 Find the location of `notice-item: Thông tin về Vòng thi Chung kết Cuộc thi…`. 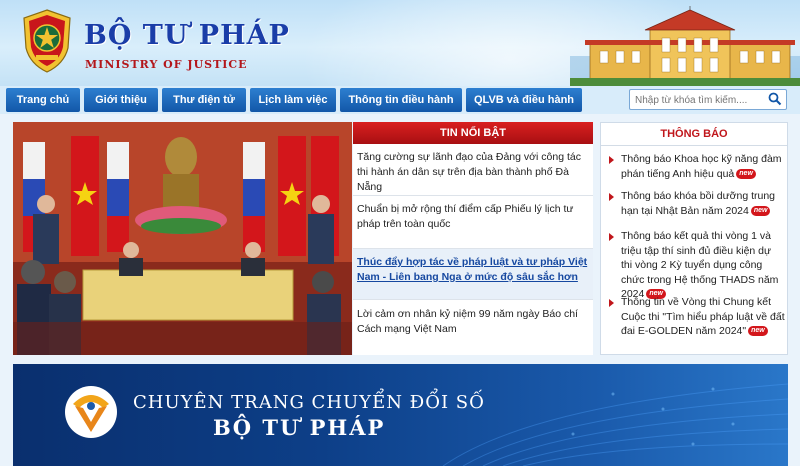

notice-item: Thông tin về Vòng thi Chung kết Cuộc thi… is located at coordinates (697, 317).